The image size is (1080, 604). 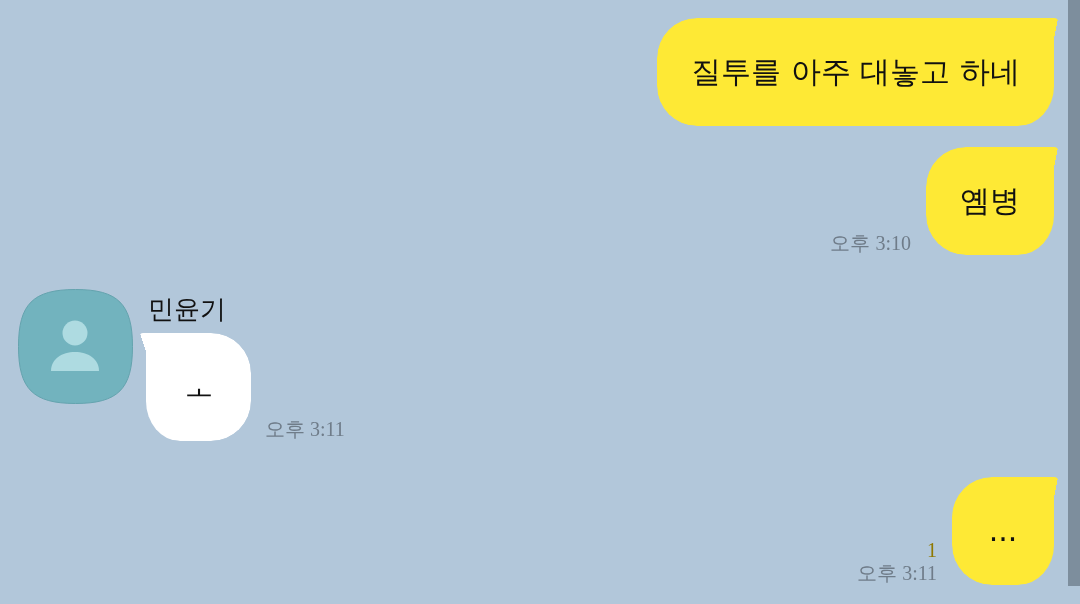 What do you see at coordinates (870, 243) in the screenshot?
I see `message-time: 오후 3:10` at bounding box center [870, 243].